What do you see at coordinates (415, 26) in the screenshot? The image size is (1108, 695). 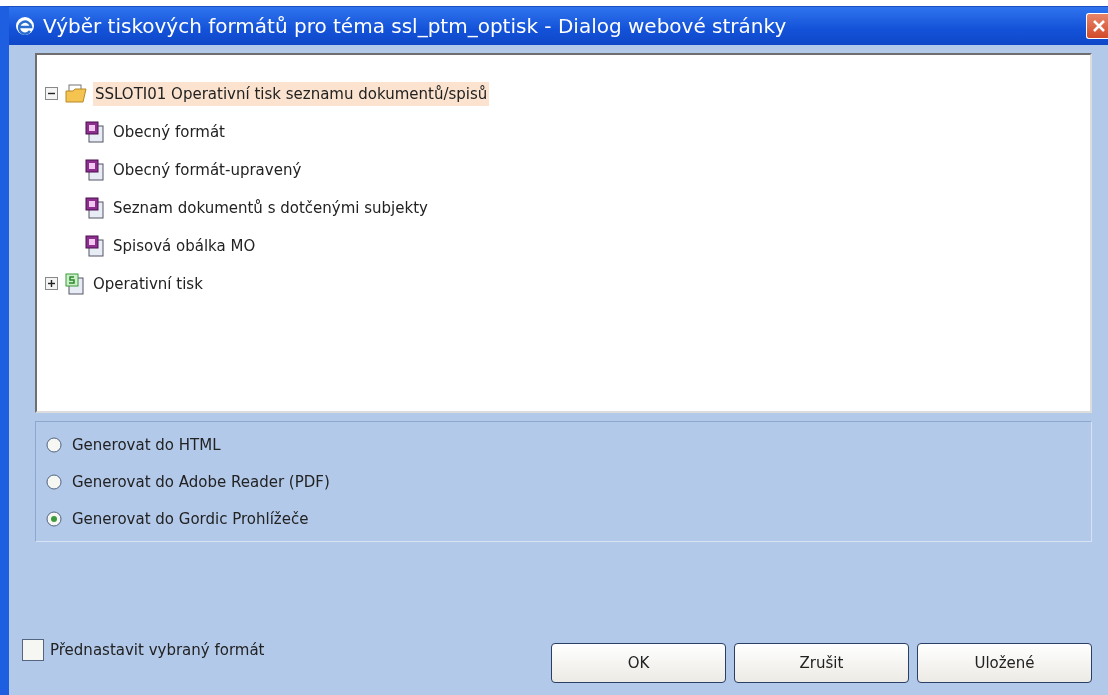 I see `window-title: Výběr tiskových formátů pro téma ssl_ptm_optisk - Dialog webové stránky` at bounding box center [415, 26].